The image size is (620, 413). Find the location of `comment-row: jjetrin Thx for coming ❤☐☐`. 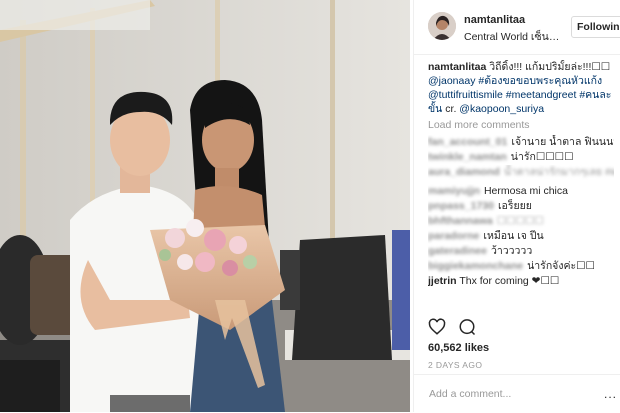

comment-row: jjetrin Thx for coming ❤☐☐ is located at coordinates (521, 281).